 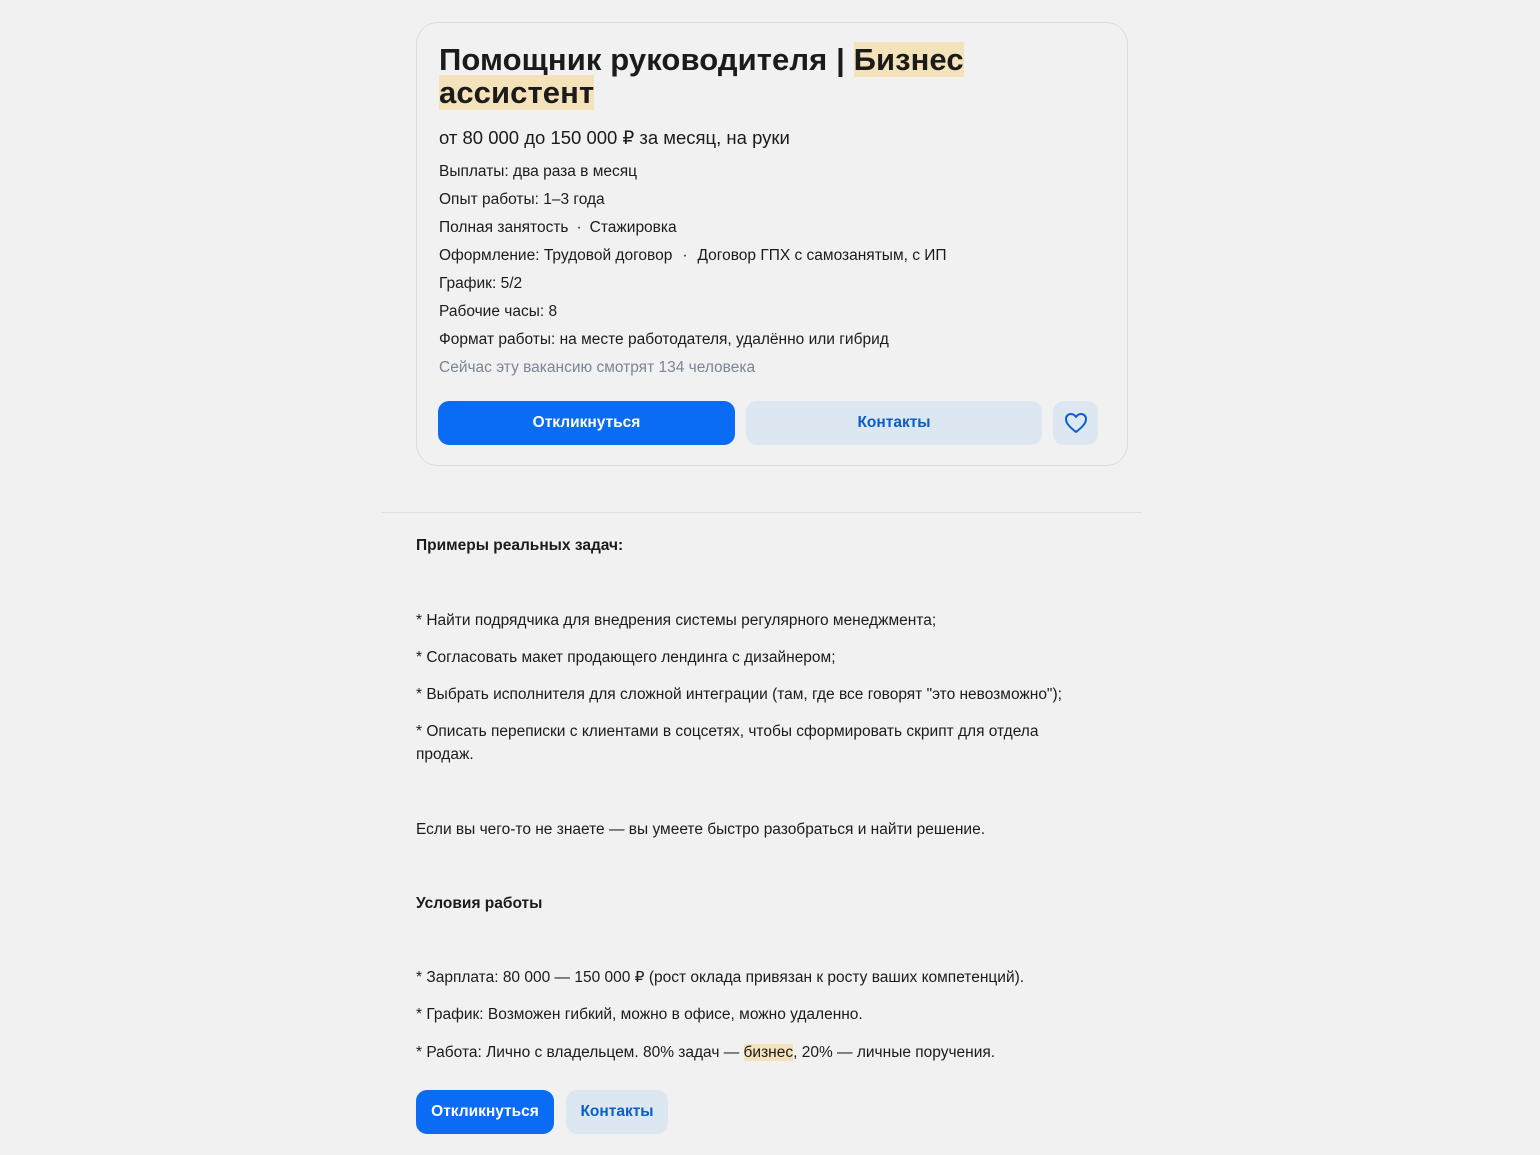 What do you see at coordinates (556, 255) in the screenshot?
I see `registration-type: Оформление: Трудовой договор` at bounding box center [556, 255].